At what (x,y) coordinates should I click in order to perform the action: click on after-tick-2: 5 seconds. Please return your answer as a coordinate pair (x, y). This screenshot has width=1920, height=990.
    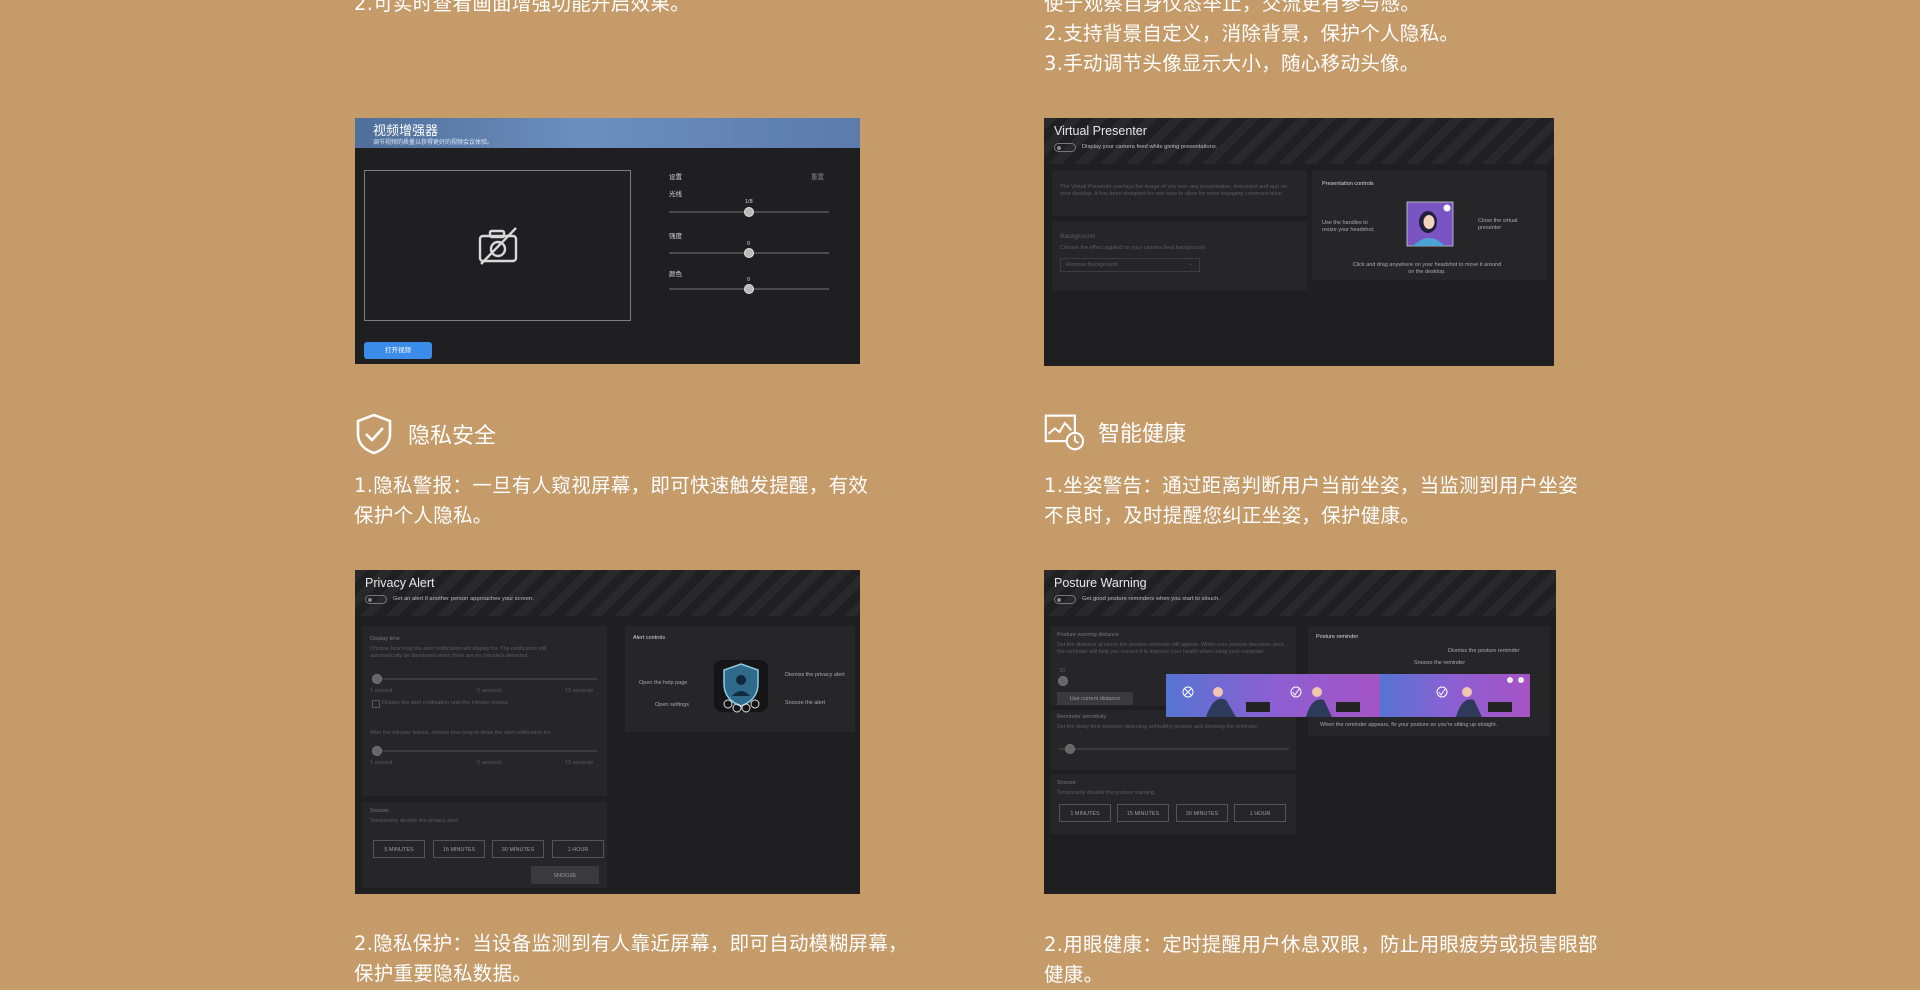
    Looking at the image, I should click on (490, 763).